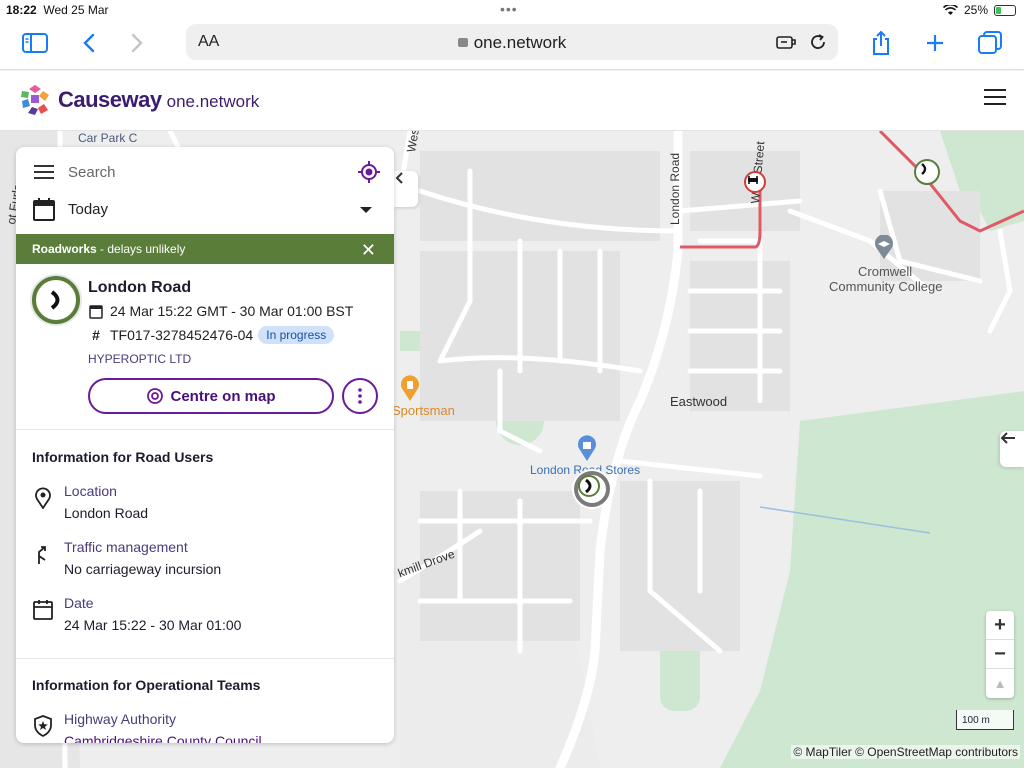  Describe the element at coordinates (211, 335) in the screenshot. I see `work-reference: # TF017-3278452476-04 In progress` at that location.